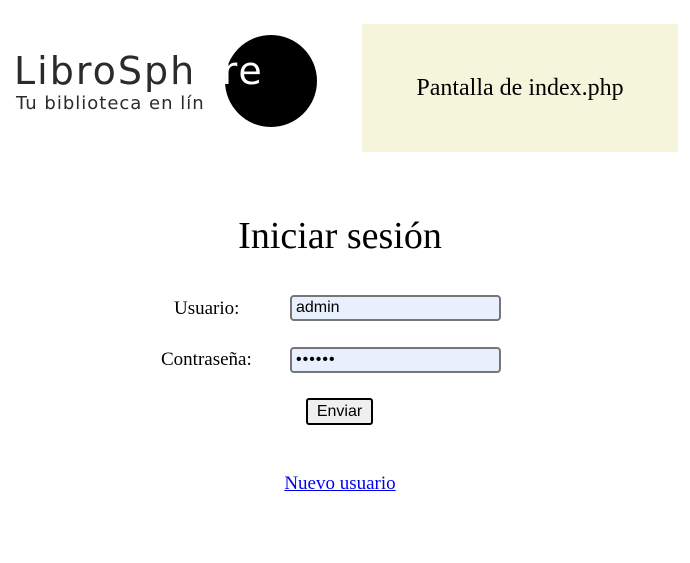 The width and height of the screenshot is (690, 563). I want to click on logo-tagline: Tu biblioteca en línea, so click(122, 103).